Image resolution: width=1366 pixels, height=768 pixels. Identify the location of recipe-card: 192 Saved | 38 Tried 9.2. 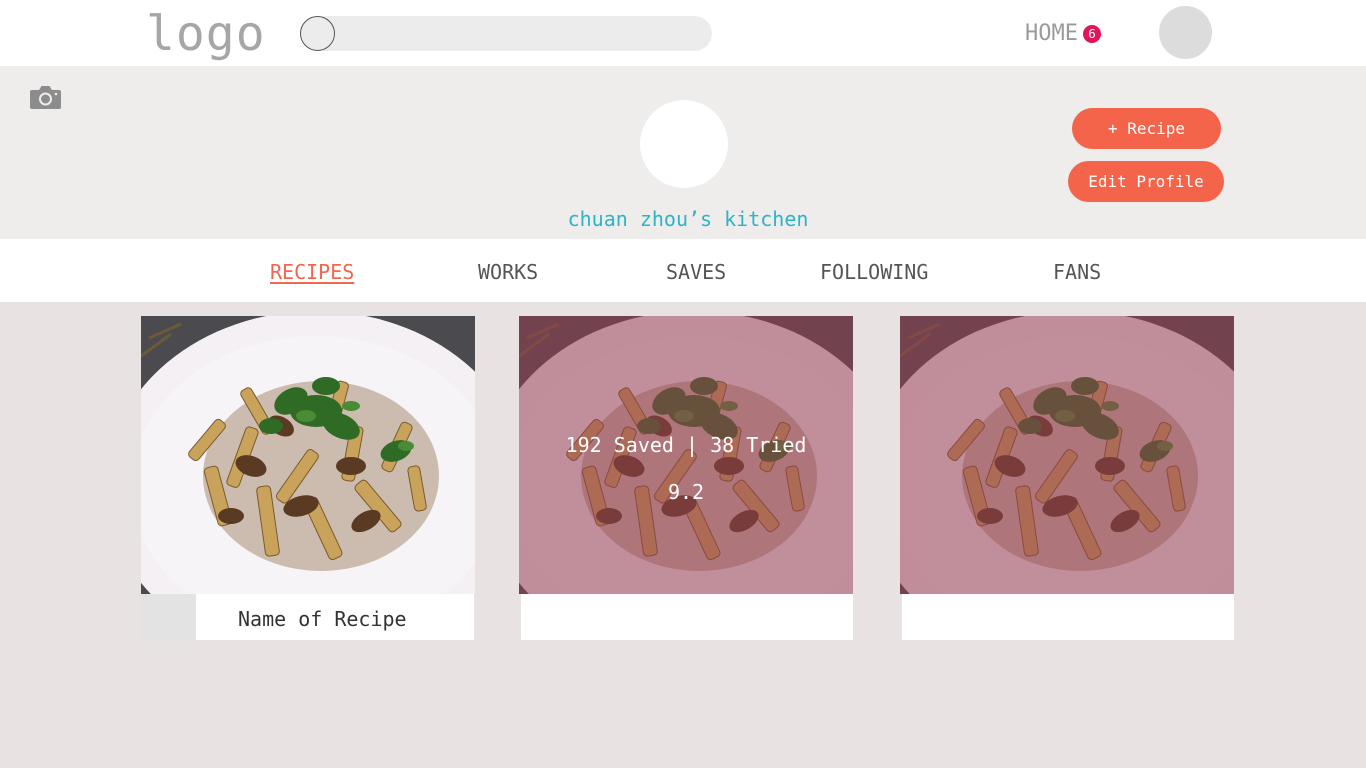
(686, 479).